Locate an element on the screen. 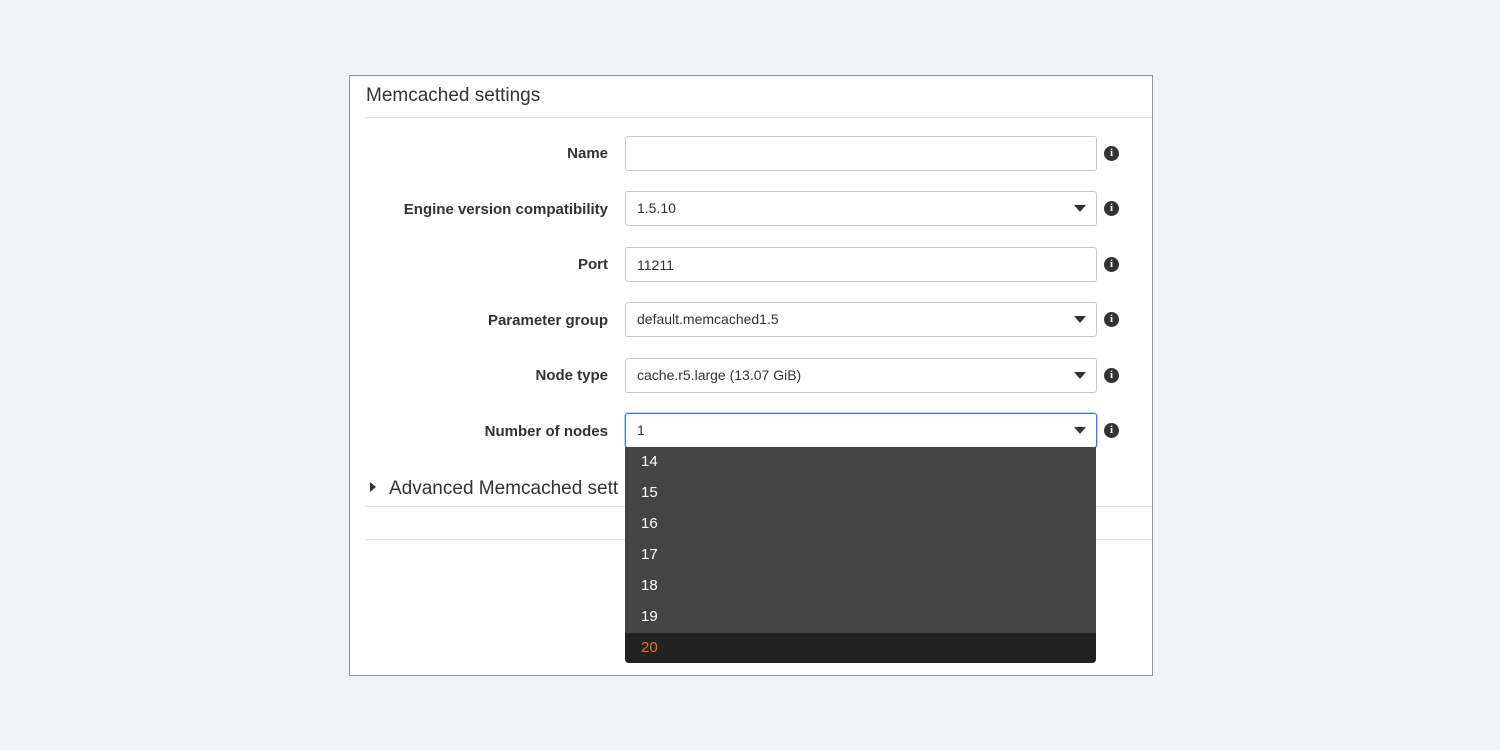 This screenshot has width=1500, height=750. number-of-nodes-dropdown: 14 15 16 17 18 19 20 is located at coordinates (860, 555).